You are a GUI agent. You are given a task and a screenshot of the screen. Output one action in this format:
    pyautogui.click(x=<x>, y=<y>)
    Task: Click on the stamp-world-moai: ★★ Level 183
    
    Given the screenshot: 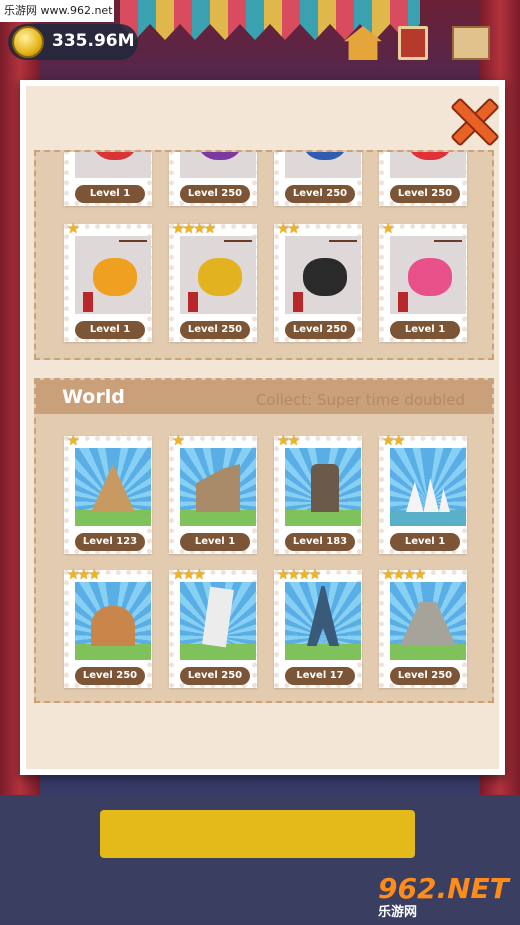 What is the action you would take?
    pyautogui.click(x=318, y=493)
    